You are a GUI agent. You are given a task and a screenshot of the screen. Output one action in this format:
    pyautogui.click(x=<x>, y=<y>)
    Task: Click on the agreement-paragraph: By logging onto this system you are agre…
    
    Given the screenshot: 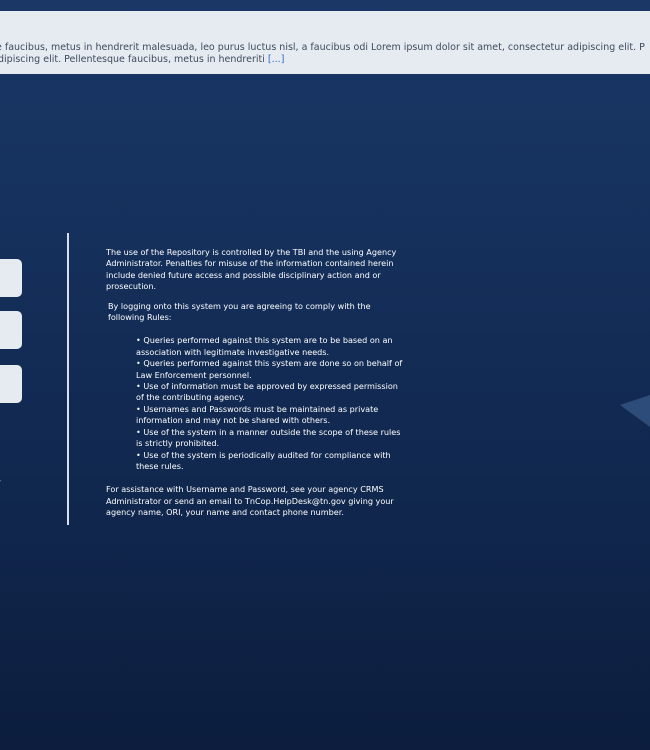 What is the action you would take?
    pyautogui.click(x=239, y=311)
    